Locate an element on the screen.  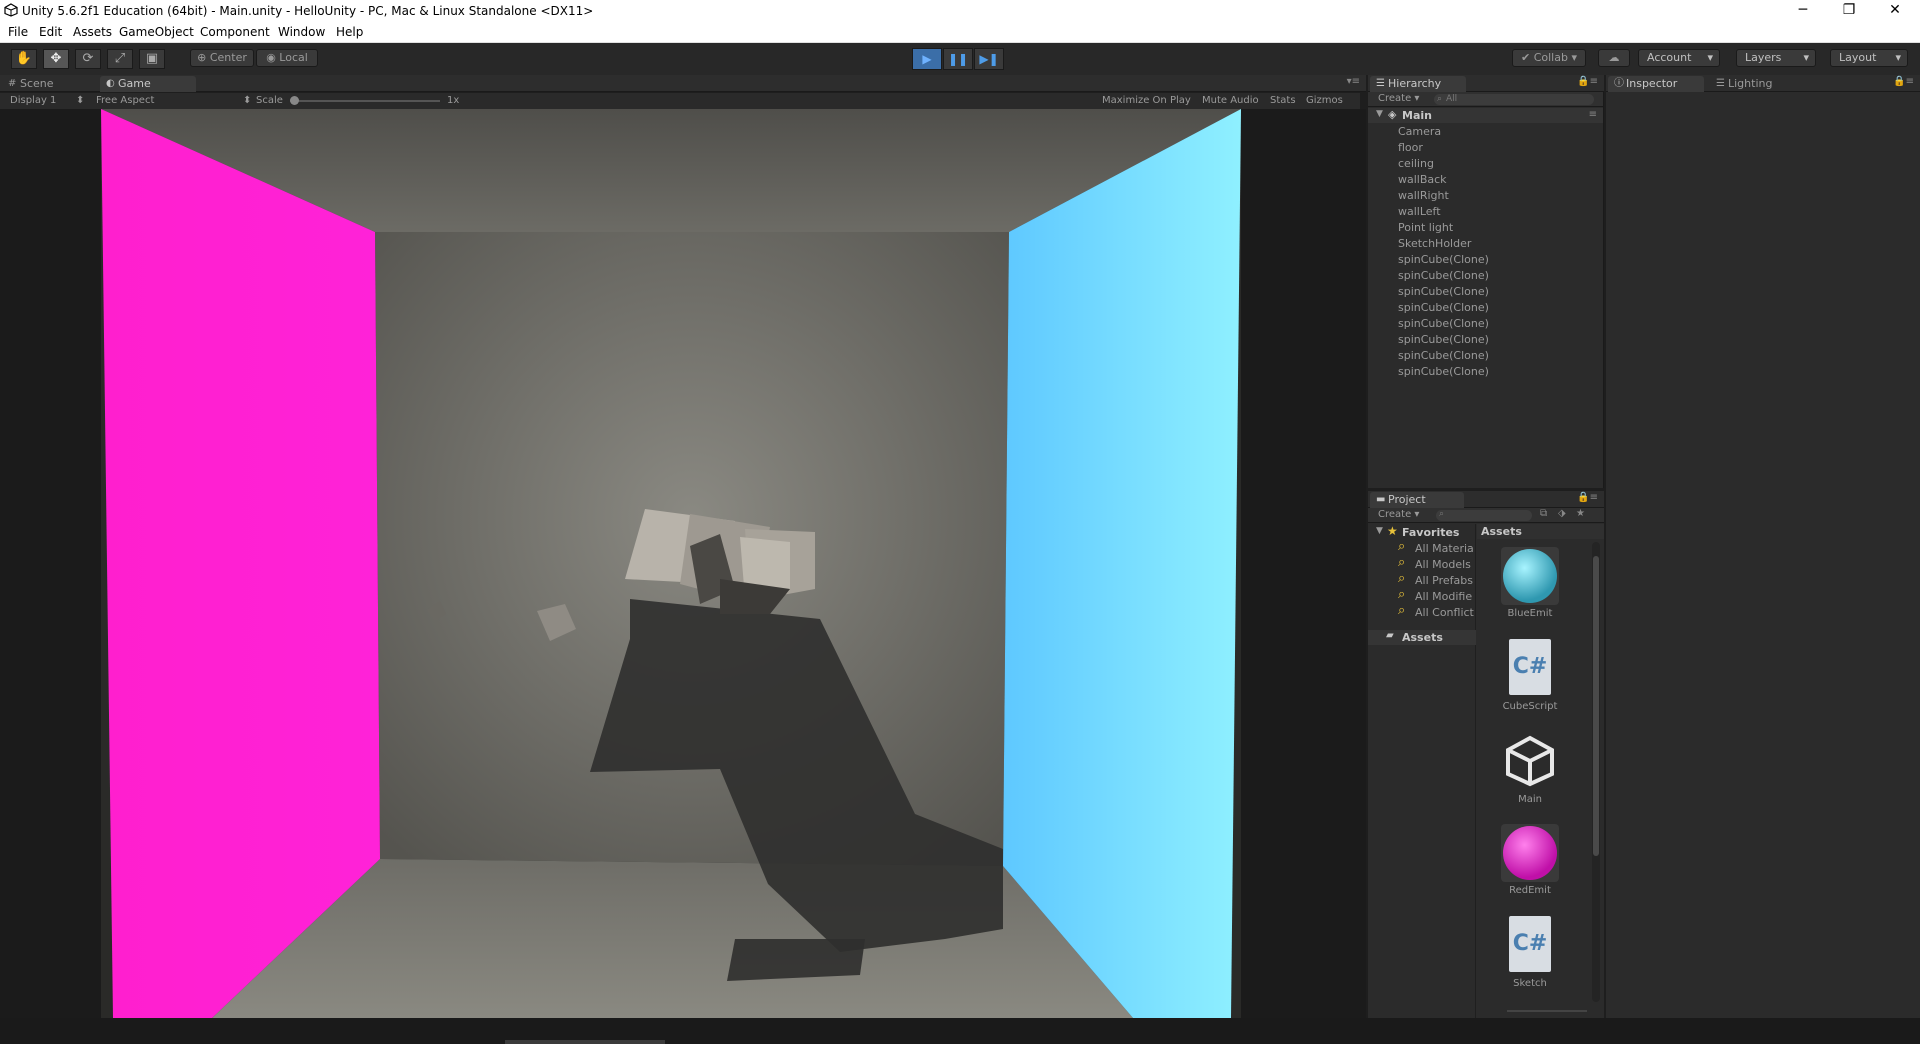
tab-hierarchy: ☰ Hierarchy is located at coordinates (1418, 84).